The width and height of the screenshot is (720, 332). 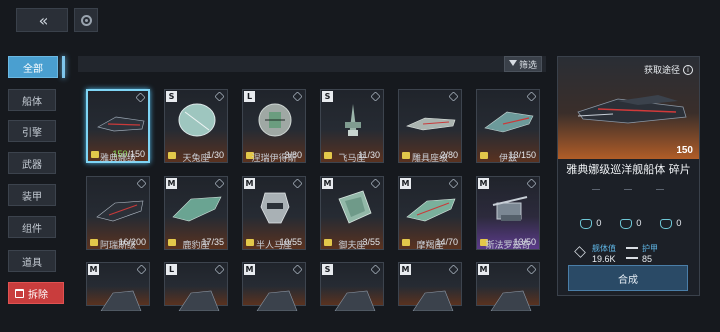 What do you see at coordinates (32, 100) in the screenshot?
I see `sidebar-item-hull: 船体` at bounding box center [32, 100].